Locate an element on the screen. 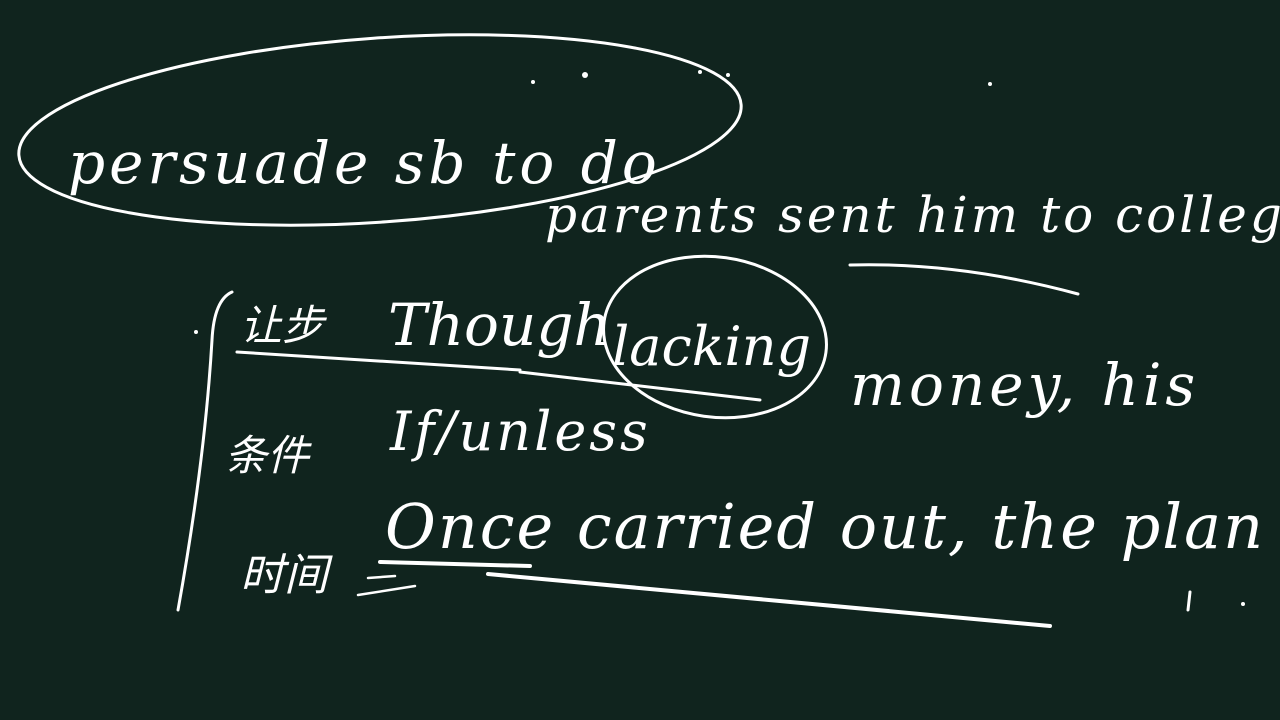 This screenshot has height=720, width=1280. left-bracket is located at coordinates (205, 451).